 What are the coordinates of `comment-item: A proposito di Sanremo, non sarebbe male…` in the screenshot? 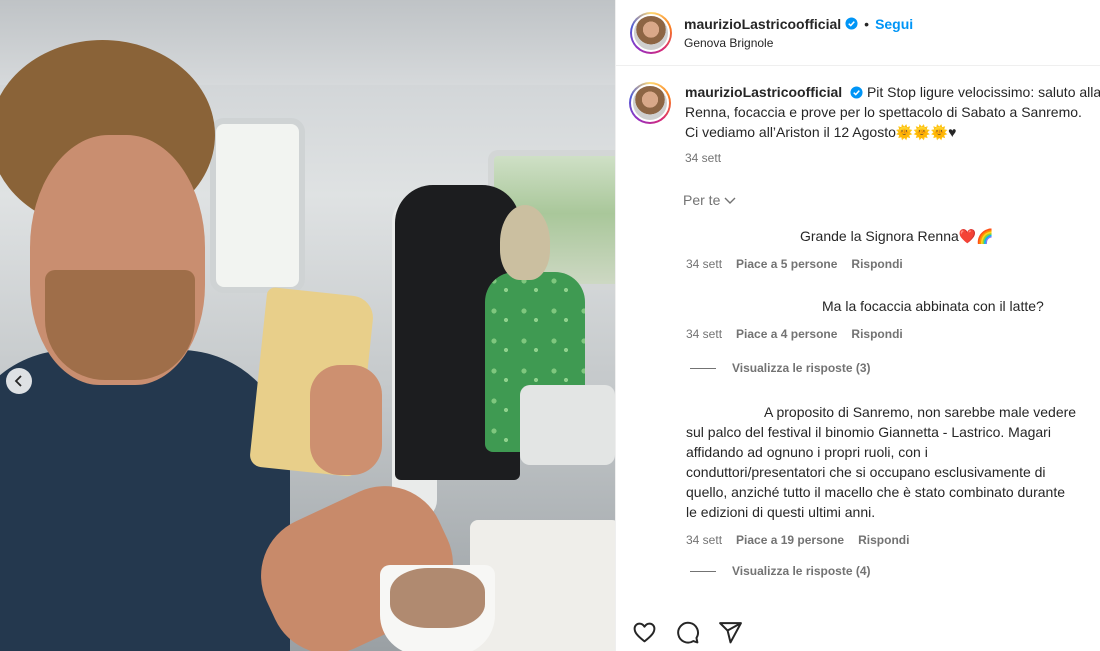 It's located at (893, 476).